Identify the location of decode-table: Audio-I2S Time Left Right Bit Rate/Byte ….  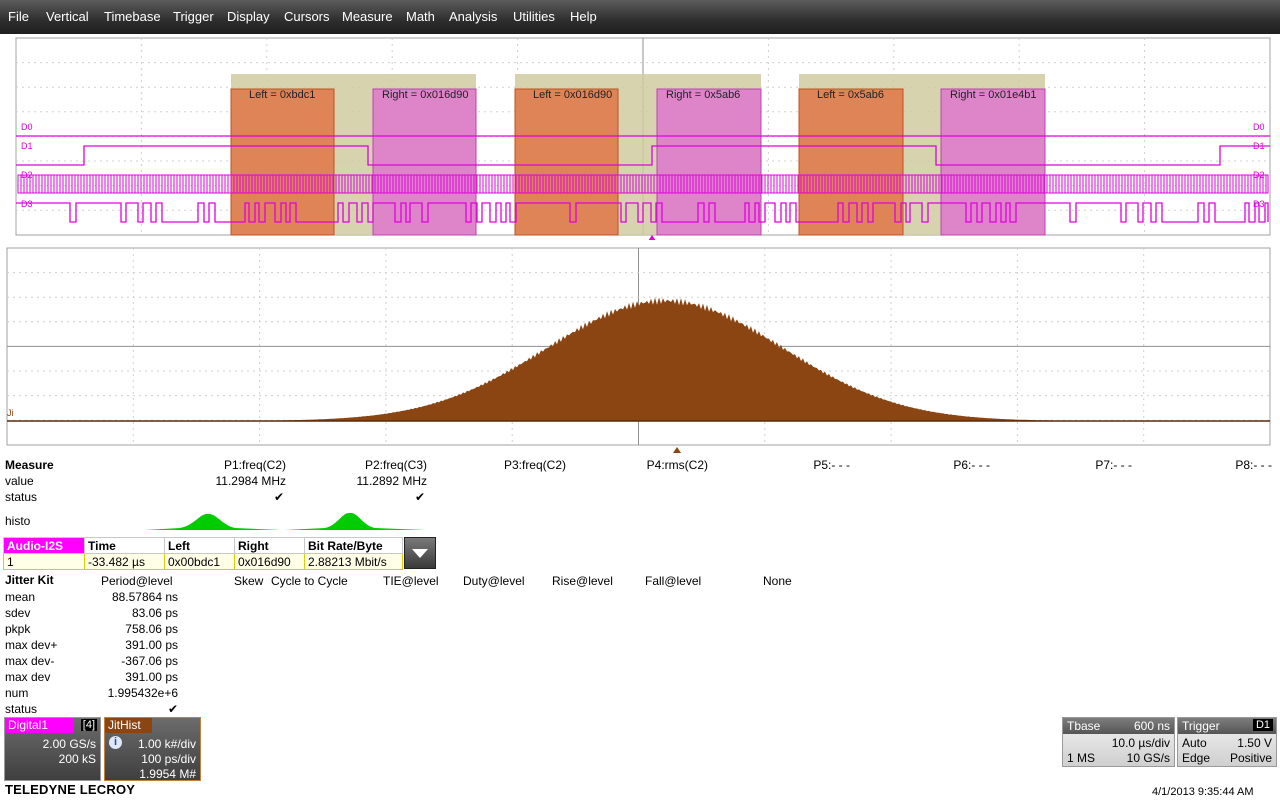
(203, 553).